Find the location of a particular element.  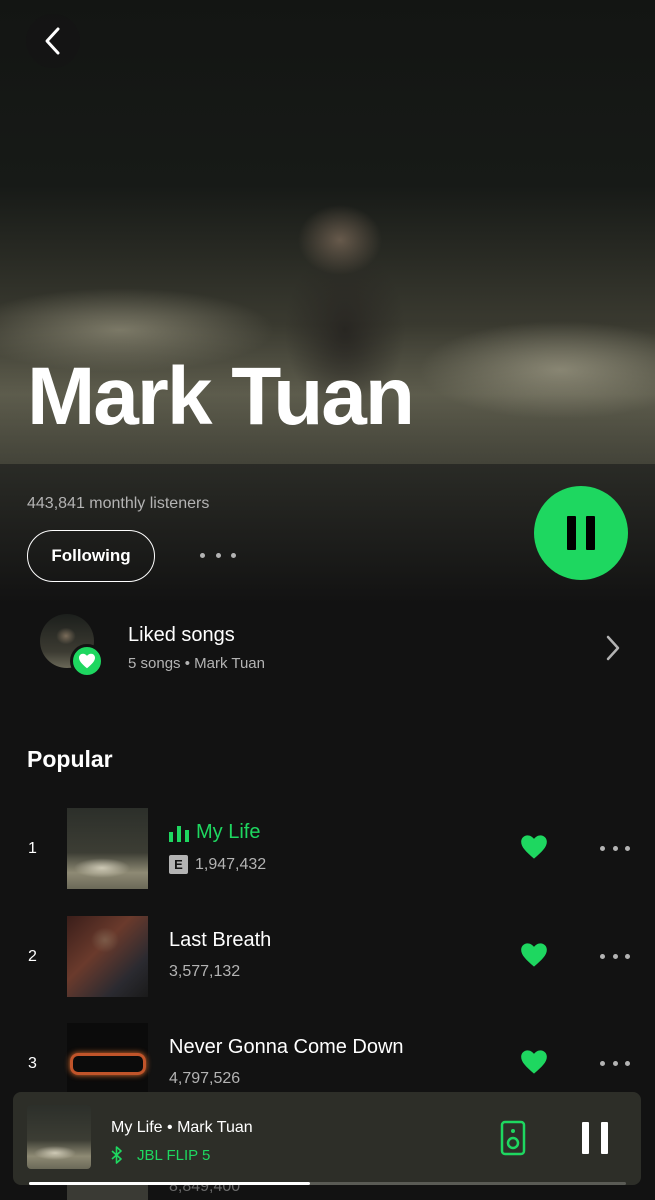

track-meta: 3,577,132 is located at coordinates (204, 972).